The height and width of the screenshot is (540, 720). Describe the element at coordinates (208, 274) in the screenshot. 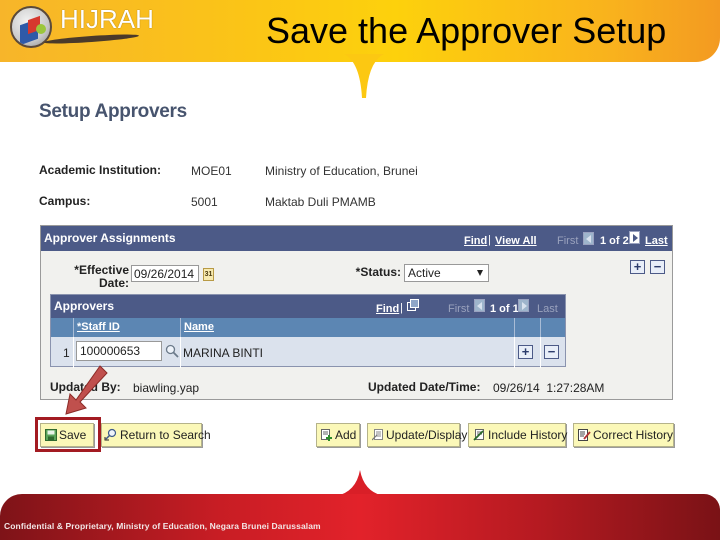

I see `calendar-icon: 31` at that location.